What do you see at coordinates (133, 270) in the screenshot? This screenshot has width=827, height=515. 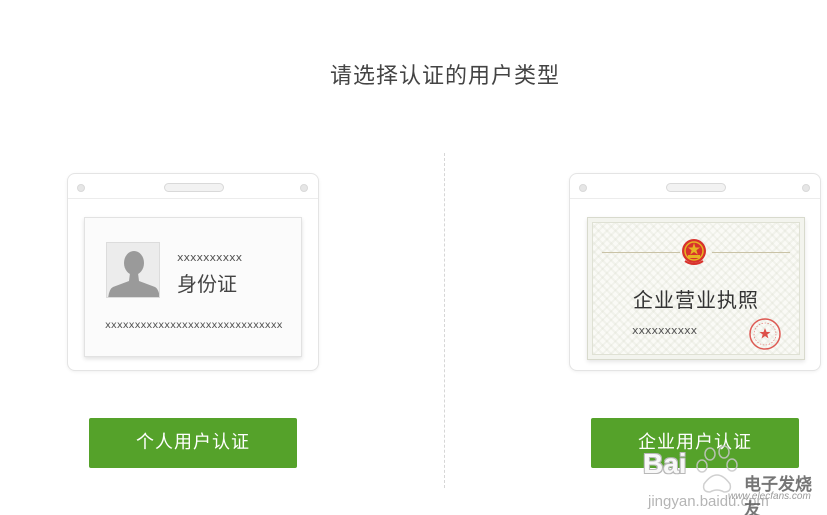 I see `avatar-silhouette-icon` at bounding box center [133, 270].